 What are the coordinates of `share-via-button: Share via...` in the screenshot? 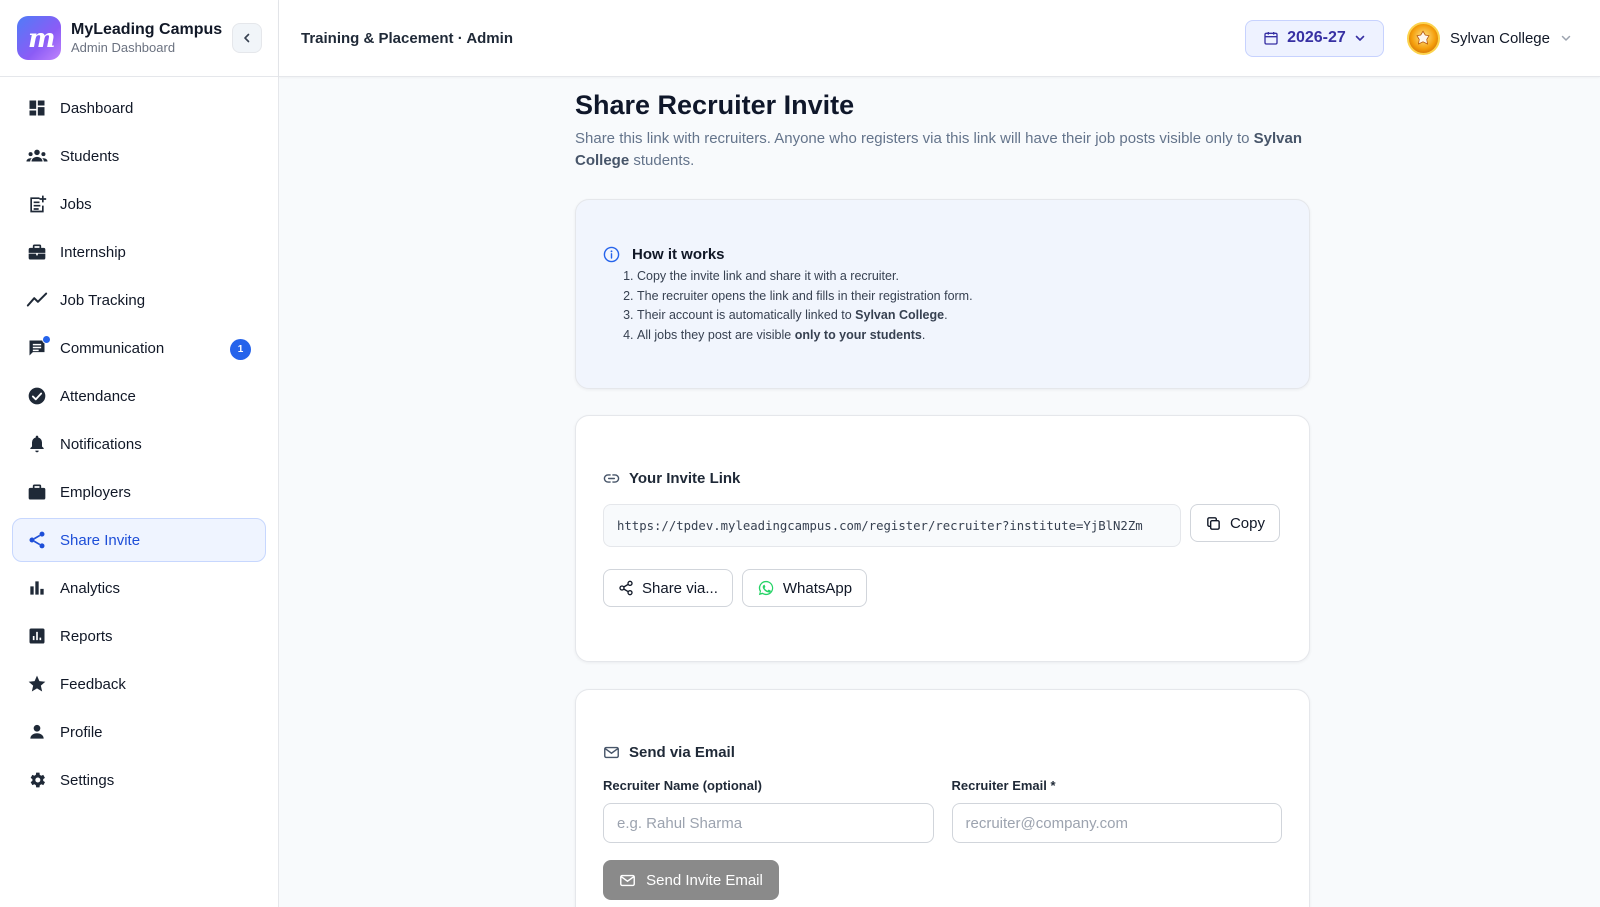 It's located at (668, 588).